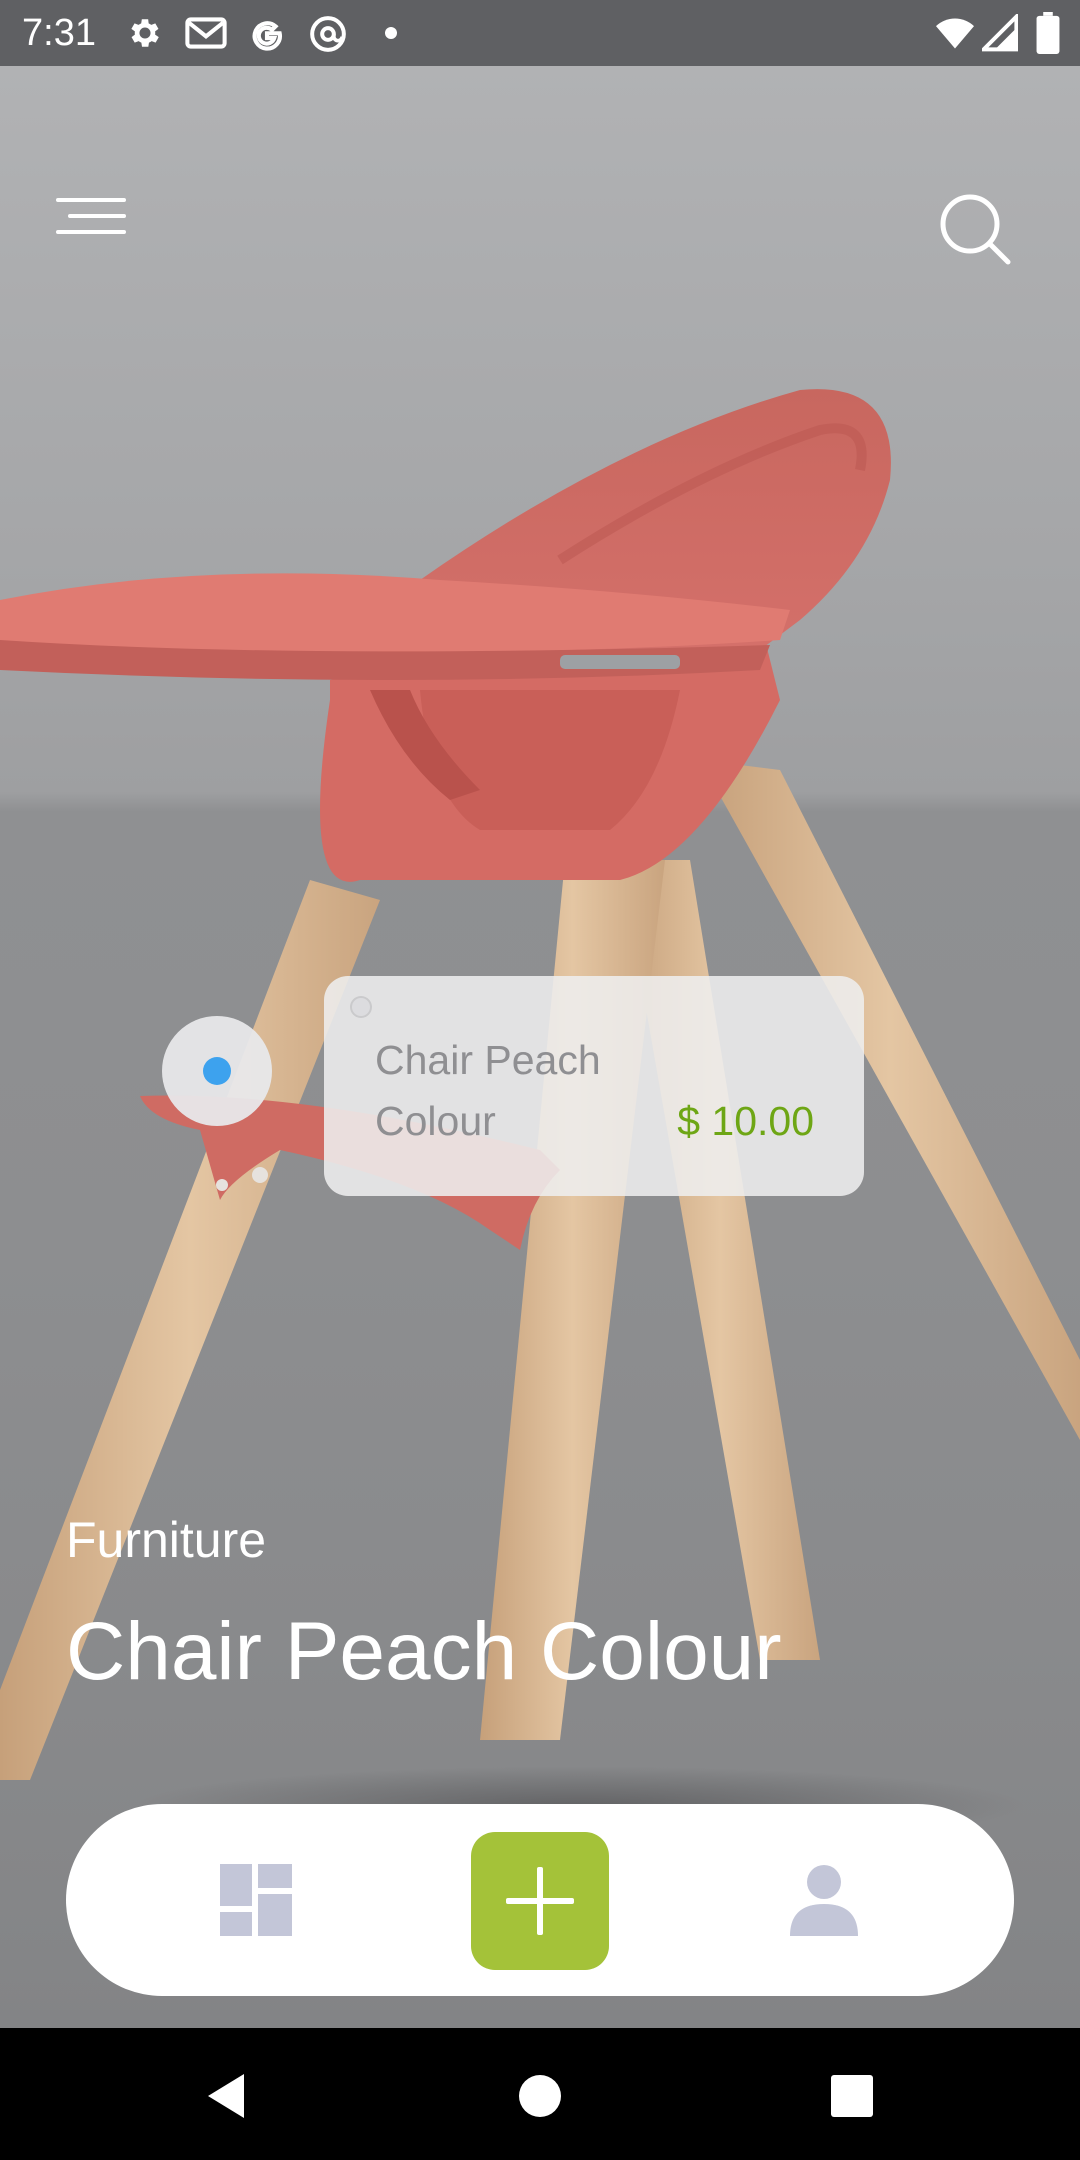 This screenshot has height=2160, width=1080. I want to click on nav-add-button, so click(540, 1901).